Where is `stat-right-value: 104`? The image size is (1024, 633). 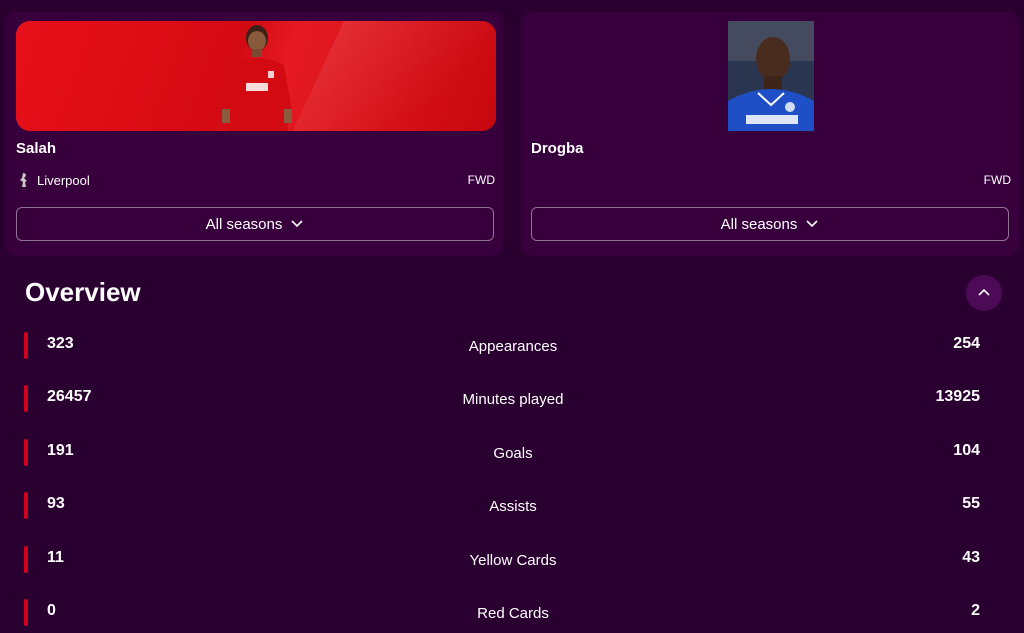
stat-right-value: 104 is located at coordinates (966, 450).